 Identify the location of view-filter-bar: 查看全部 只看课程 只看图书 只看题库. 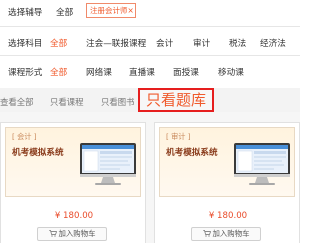
(150, 100).